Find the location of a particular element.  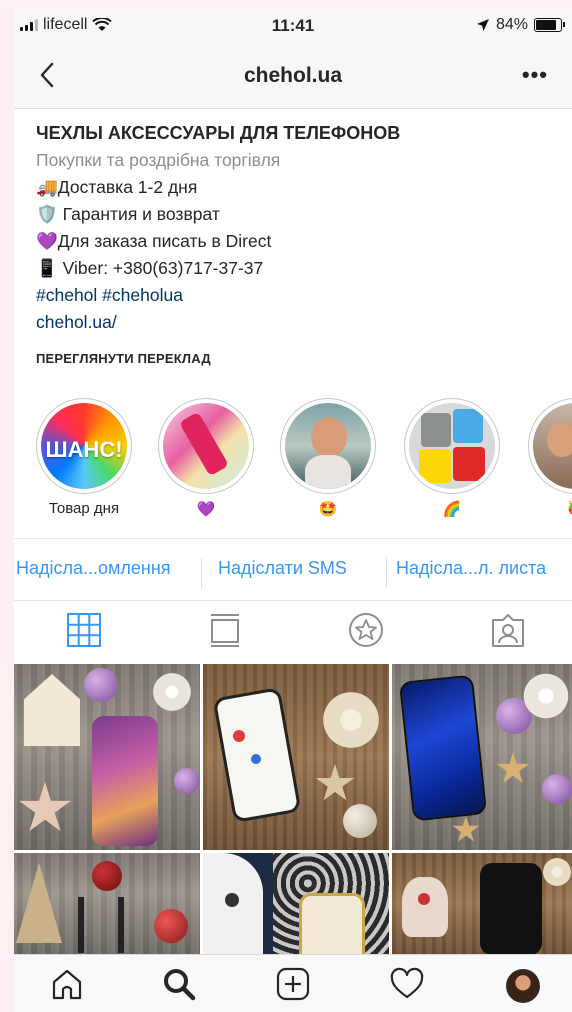

battery-percent: 84% is located at coordinates (511, 24).